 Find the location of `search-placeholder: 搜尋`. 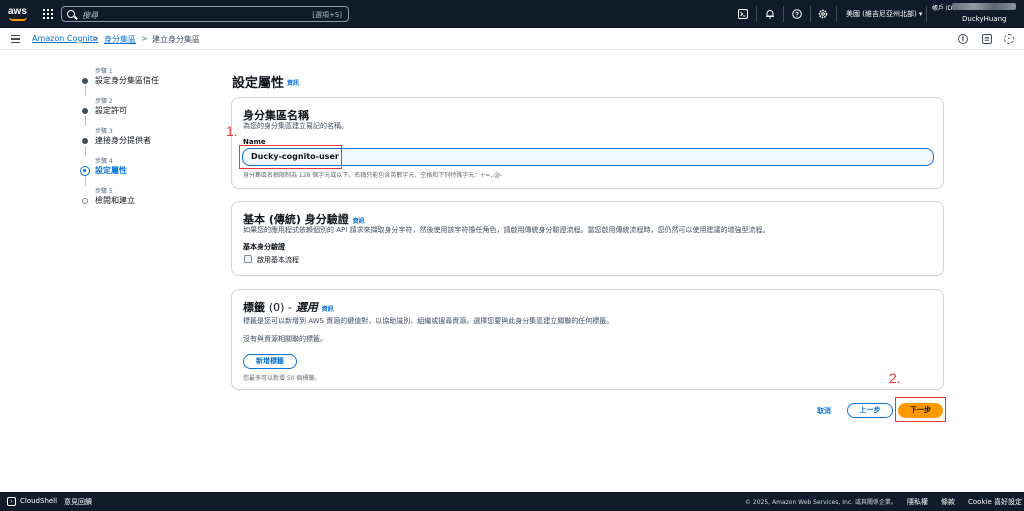

search-placeholder: 搜尋 is located at coordinates (90, 15).